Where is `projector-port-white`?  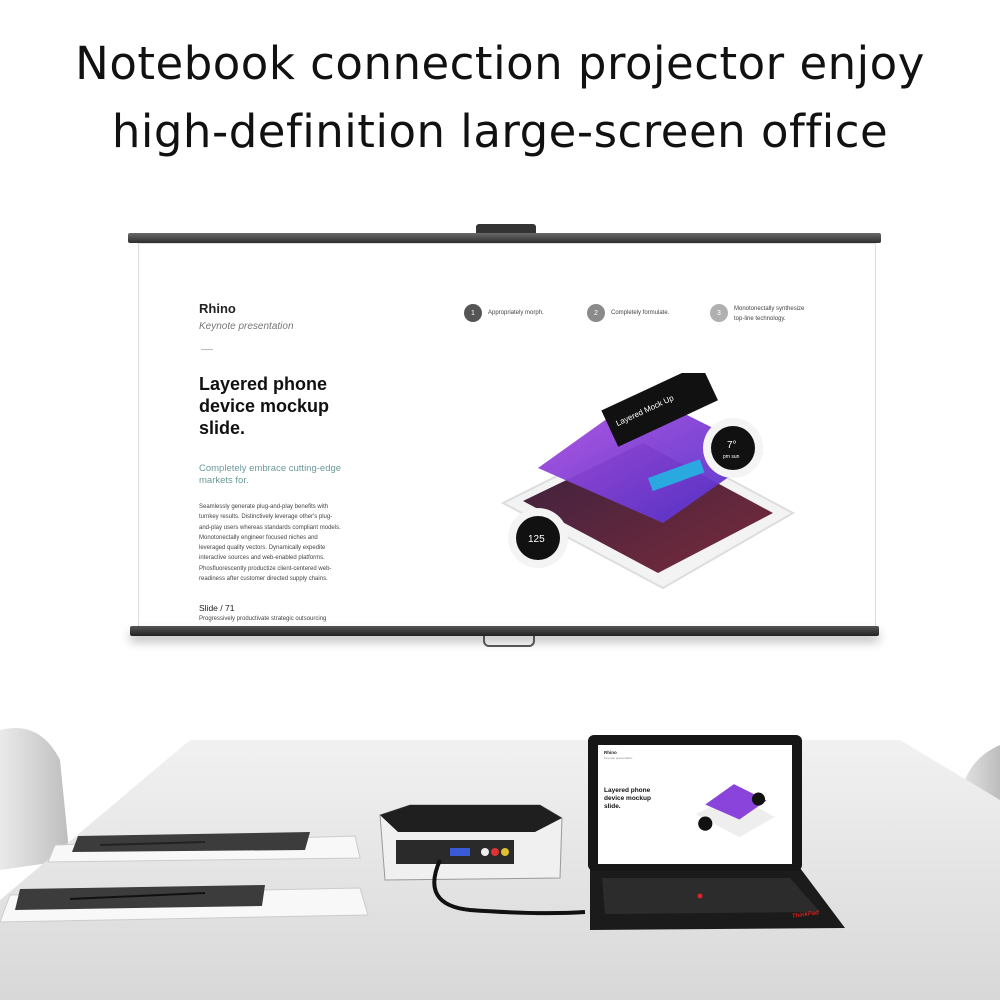
projector-port-white is located at coordinates (485, 852).